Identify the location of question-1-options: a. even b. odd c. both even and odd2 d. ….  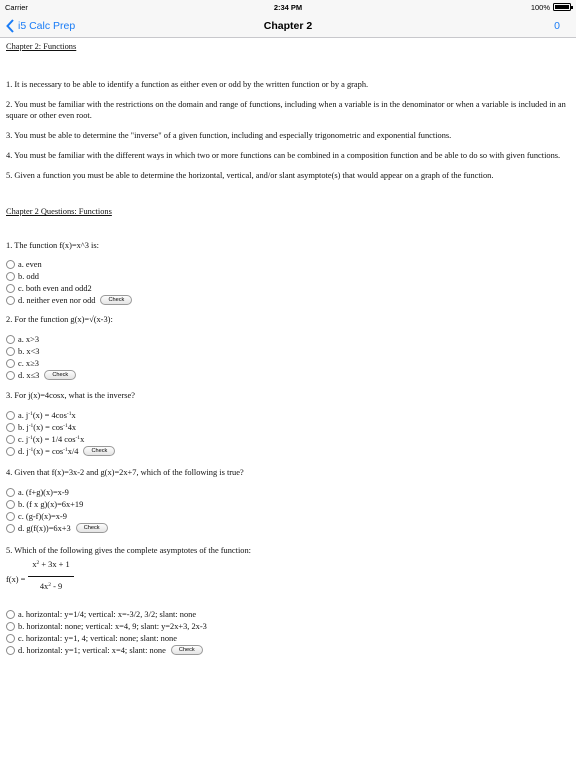
(286, 282).